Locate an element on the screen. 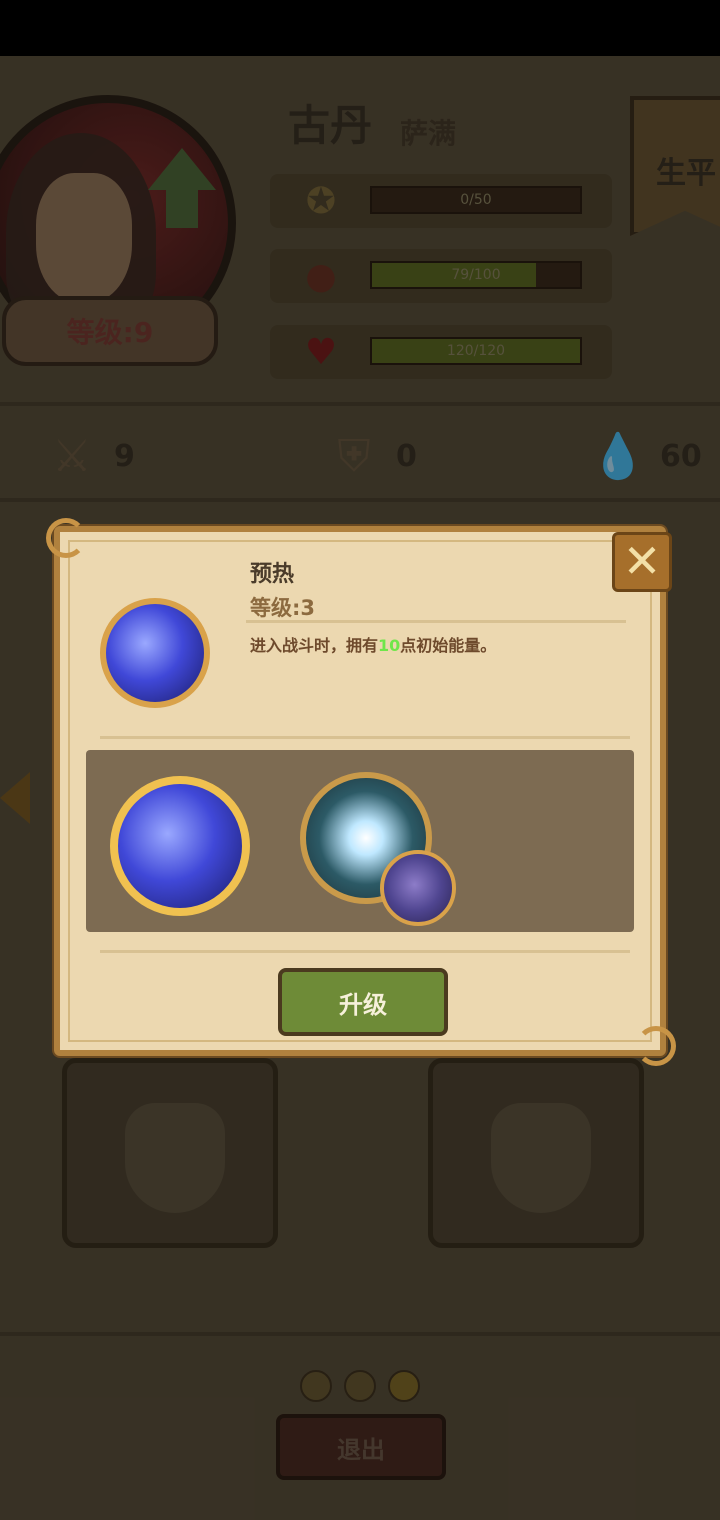 The image size is (720, 1520). skill-description: 进入战斗时，拥有10点初始能量。 is located at coordinates (373, 644).